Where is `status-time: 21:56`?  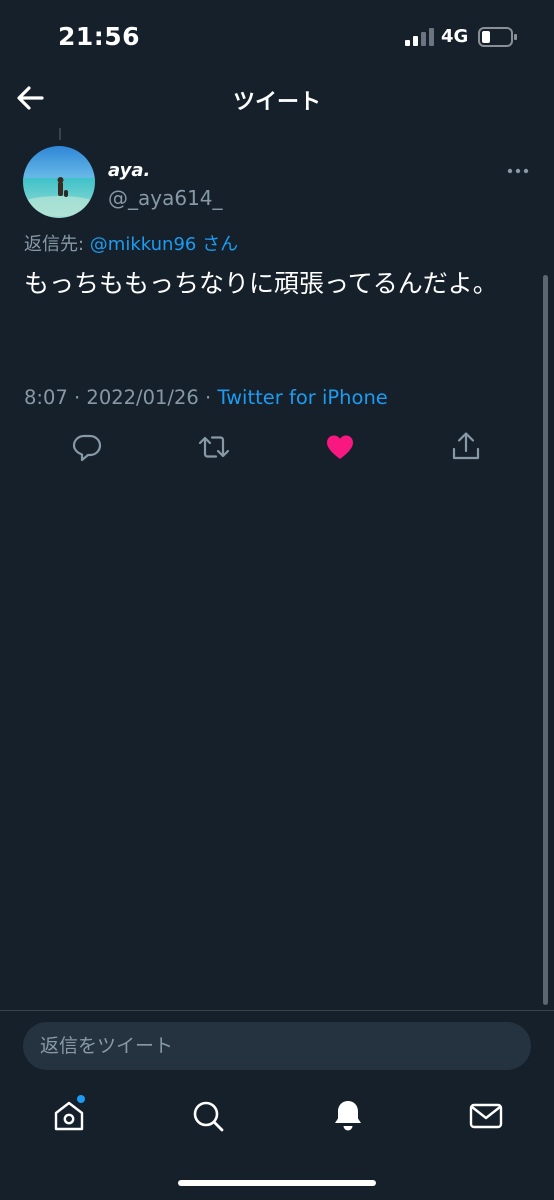
status-time: 21:56 is located at coordinates (99, 36).